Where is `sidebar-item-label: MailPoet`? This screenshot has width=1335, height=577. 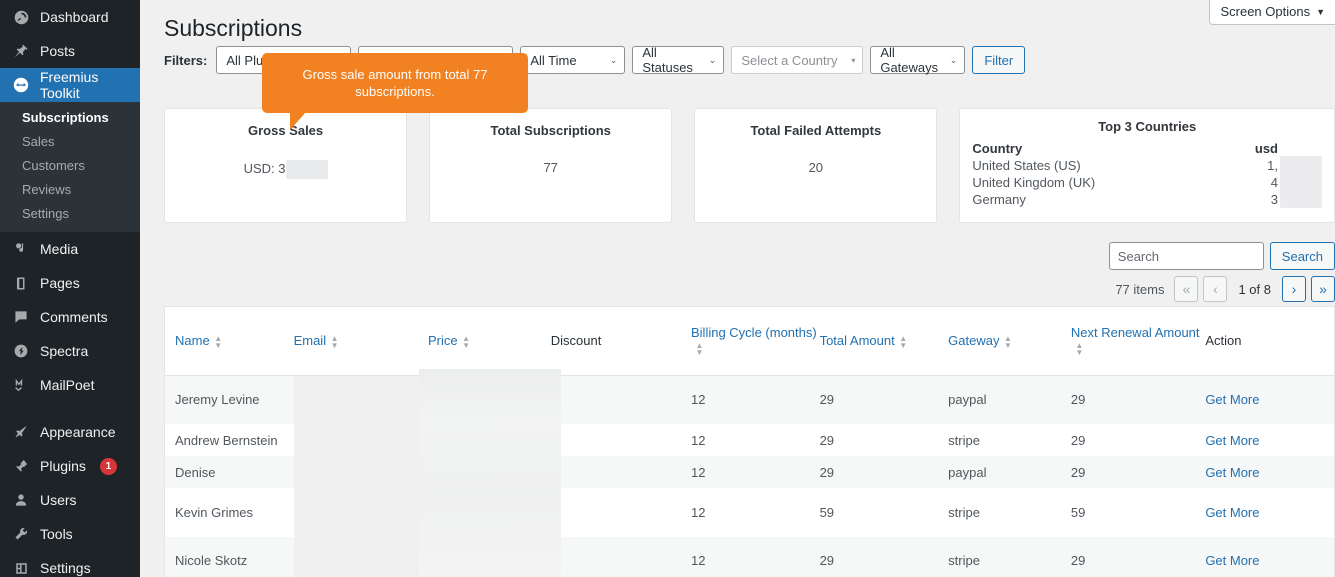
sidebar-item-label: MailPoet is located at coordinates (67, 385).